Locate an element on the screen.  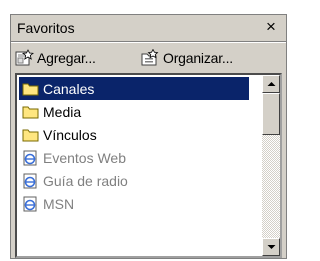
vertical-scrollbar is located at coordinates (271, 165).